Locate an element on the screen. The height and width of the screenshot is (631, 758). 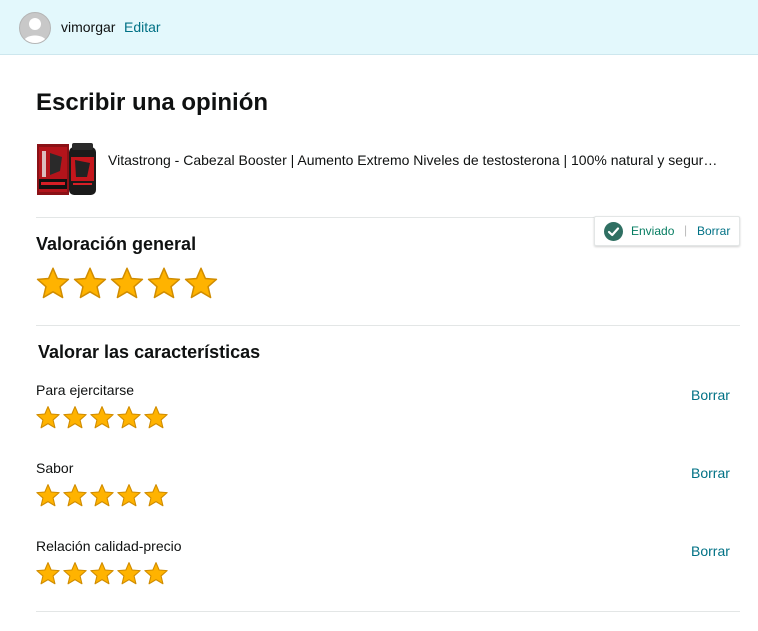
page-title: Escribir una opinión is located at coordinates (152, 102).